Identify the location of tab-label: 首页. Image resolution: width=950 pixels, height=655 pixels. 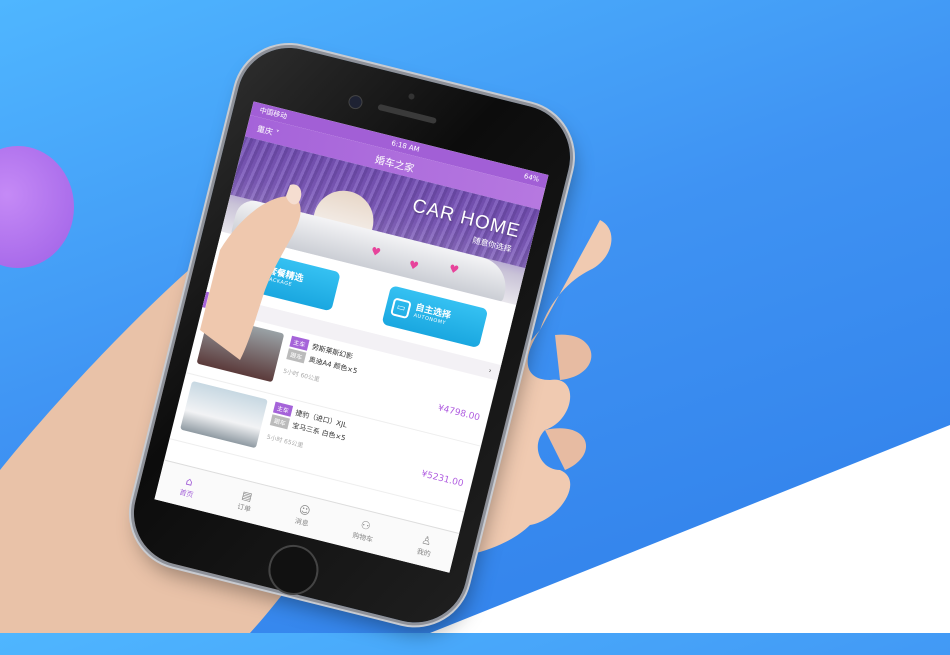
(186, 493).